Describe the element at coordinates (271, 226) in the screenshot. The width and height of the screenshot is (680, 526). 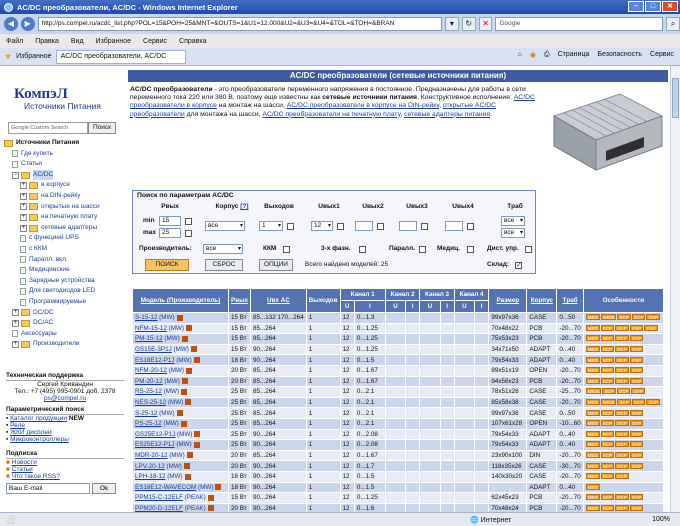
I see `outputs-select: 1` at that location.